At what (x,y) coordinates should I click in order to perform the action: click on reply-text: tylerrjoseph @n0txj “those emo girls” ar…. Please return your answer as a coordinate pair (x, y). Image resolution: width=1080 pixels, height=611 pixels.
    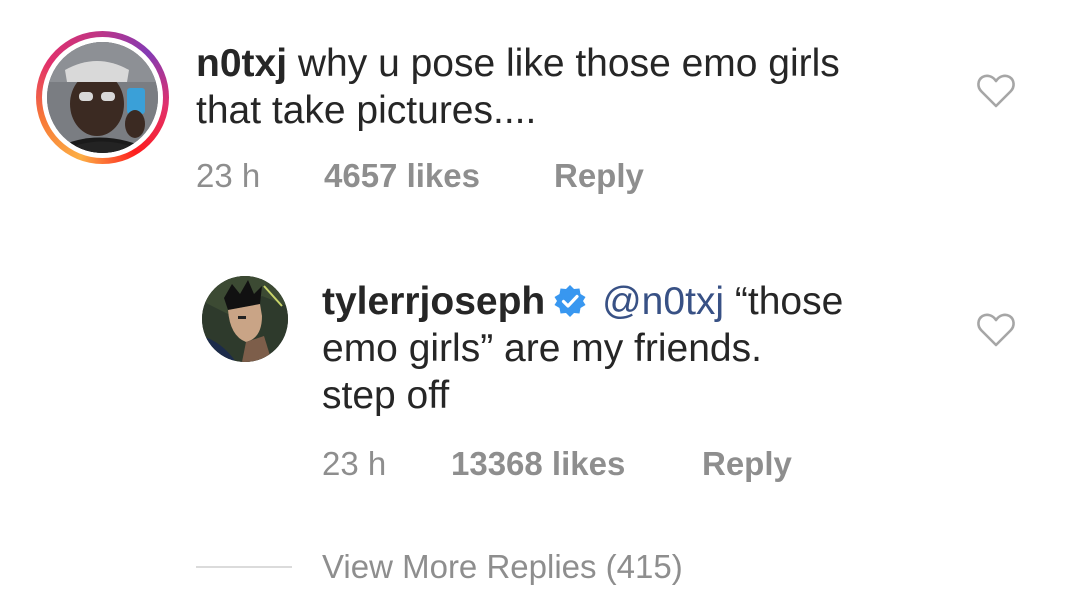
    Looking at the image, I should click on (632, 348).